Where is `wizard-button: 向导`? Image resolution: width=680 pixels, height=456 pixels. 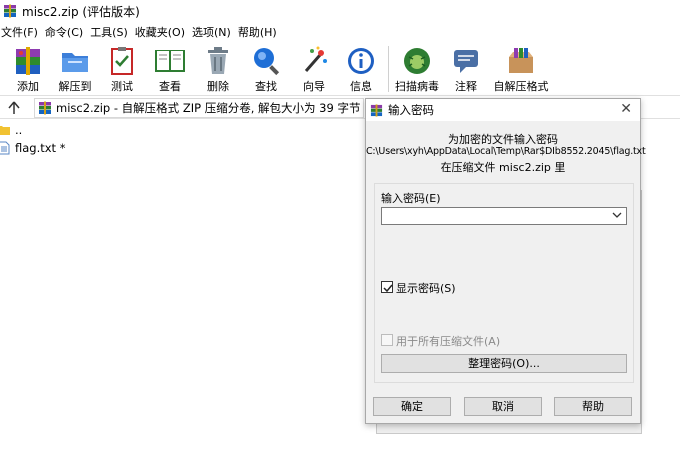
wizard-button: 向导 is located at coordinates (314, 70).